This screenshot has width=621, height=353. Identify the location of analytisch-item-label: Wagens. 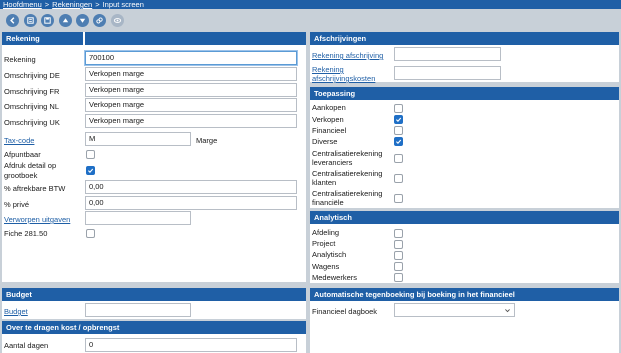
(326, 266).